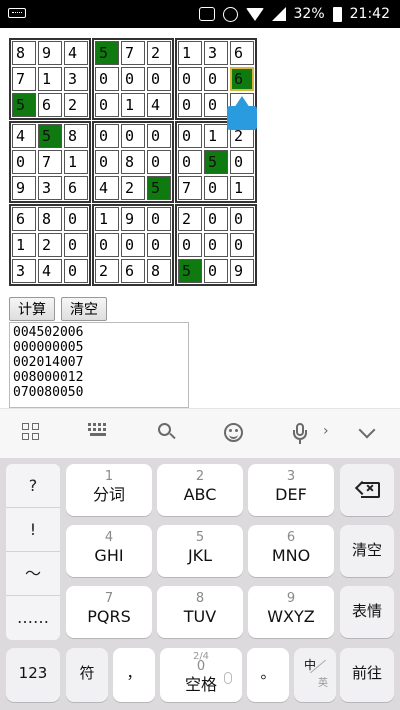 Image resolution: width=400 pixels, height=710 pixels. I want to click on keyboard-layout-icon, so click(98, 431).